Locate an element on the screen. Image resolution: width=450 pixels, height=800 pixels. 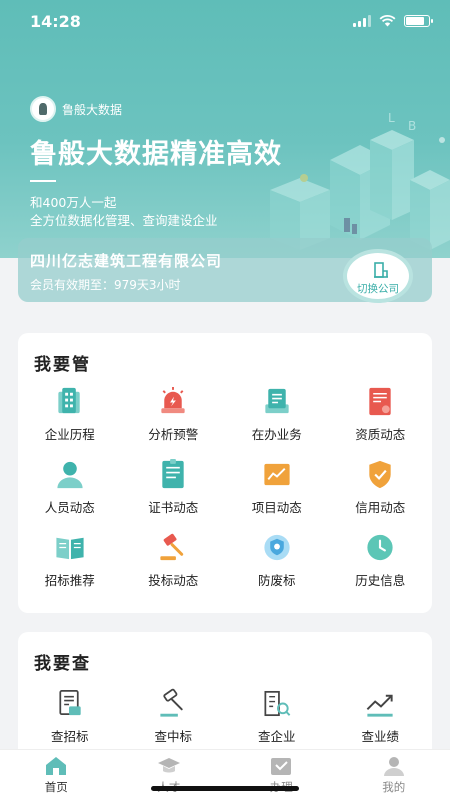
query-item-label: 查招标 is located at coordinates (69, 736).